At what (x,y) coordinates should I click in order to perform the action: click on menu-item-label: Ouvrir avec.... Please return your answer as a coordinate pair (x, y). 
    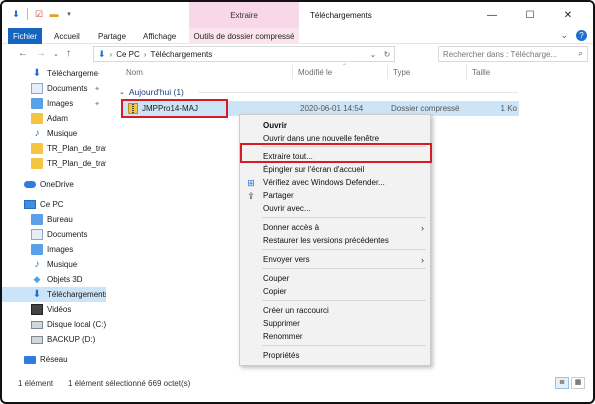
    Looking at the image, I should click on (287, 208).